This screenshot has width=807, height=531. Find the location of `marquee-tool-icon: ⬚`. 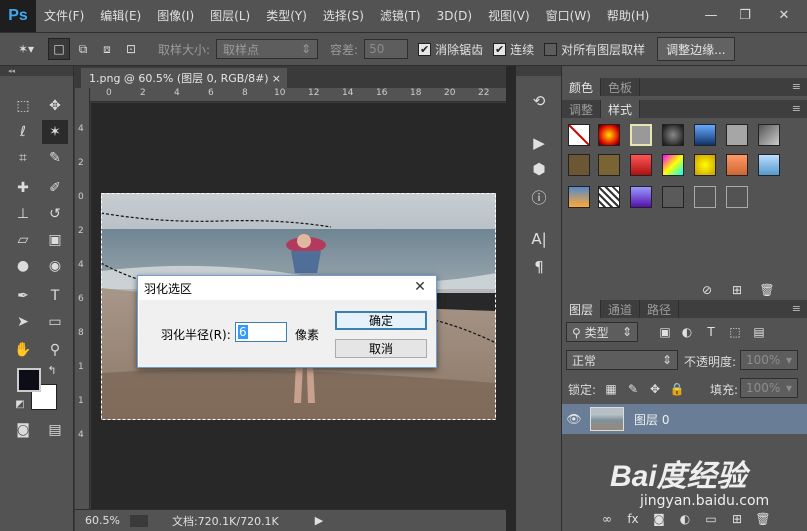

marquee-tool-icon: ⬚ is located at coordinates (23, 106).